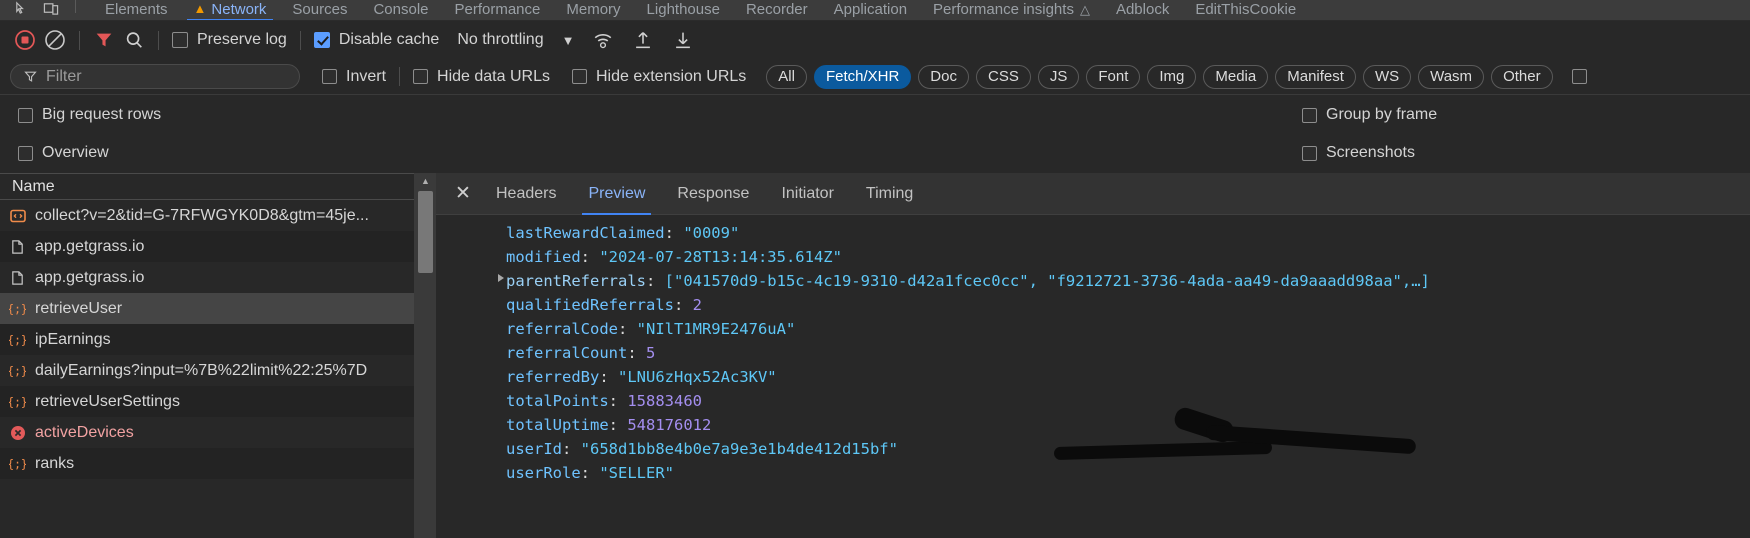 The image size is (1750, 538). What do you see at coordinates (104, 40) in the screenshot?
I see `funnel-icon` at bounding box center [104, 40].